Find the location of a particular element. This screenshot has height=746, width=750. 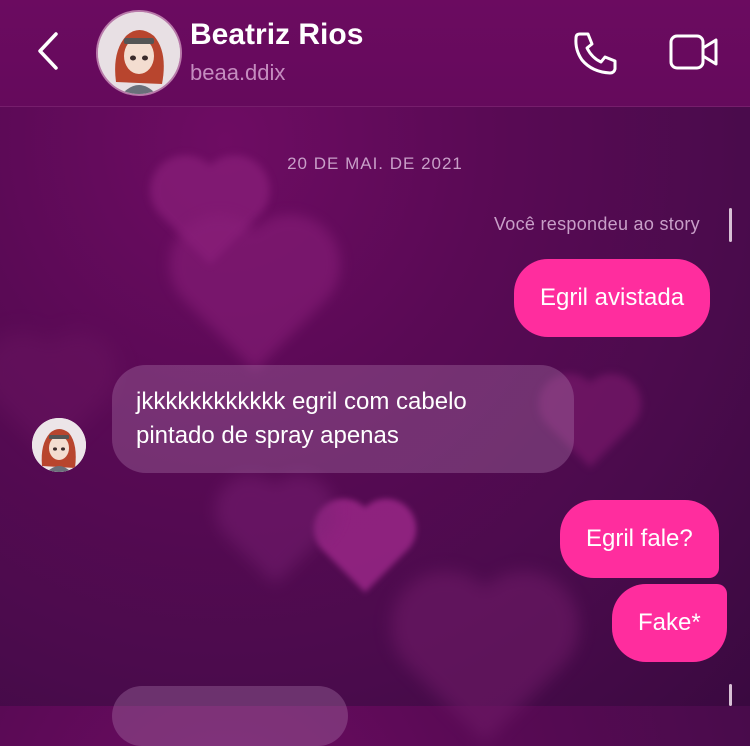

contact-username: beaa.ddix is located at coordinates (237, 73).